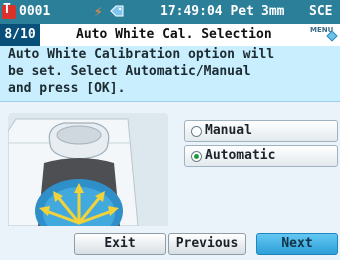 The width and height of the screenshot is (340, 260). I want to click on title-bar: 8/10 Auto White Cal. Selection MENU, so click(170, 35).